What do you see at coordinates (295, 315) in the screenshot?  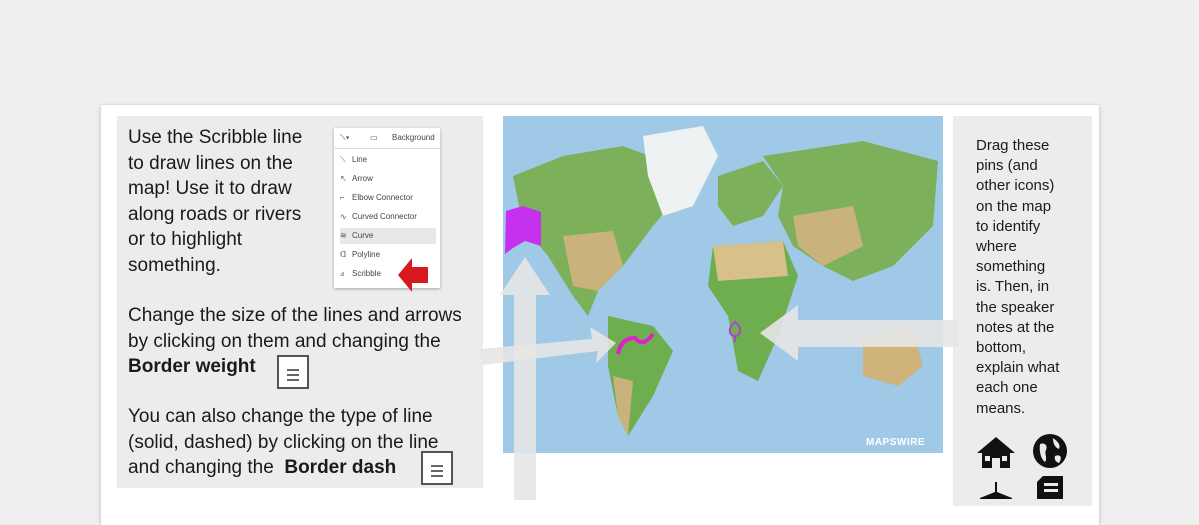 I see `text-line: Change the size of the lines and arrows` at bounding box center [295, 315].